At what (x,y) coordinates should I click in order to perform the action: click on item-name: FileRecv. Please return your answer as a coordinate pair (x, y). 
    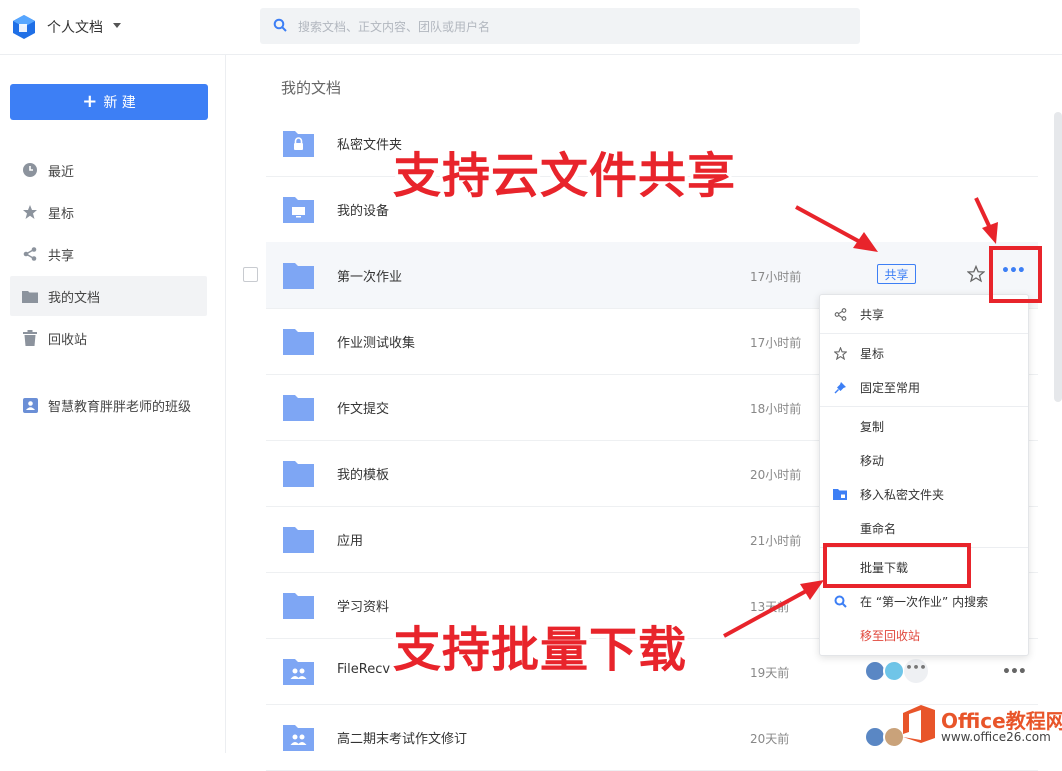
    Looking at the image, I should click on (364, 669).